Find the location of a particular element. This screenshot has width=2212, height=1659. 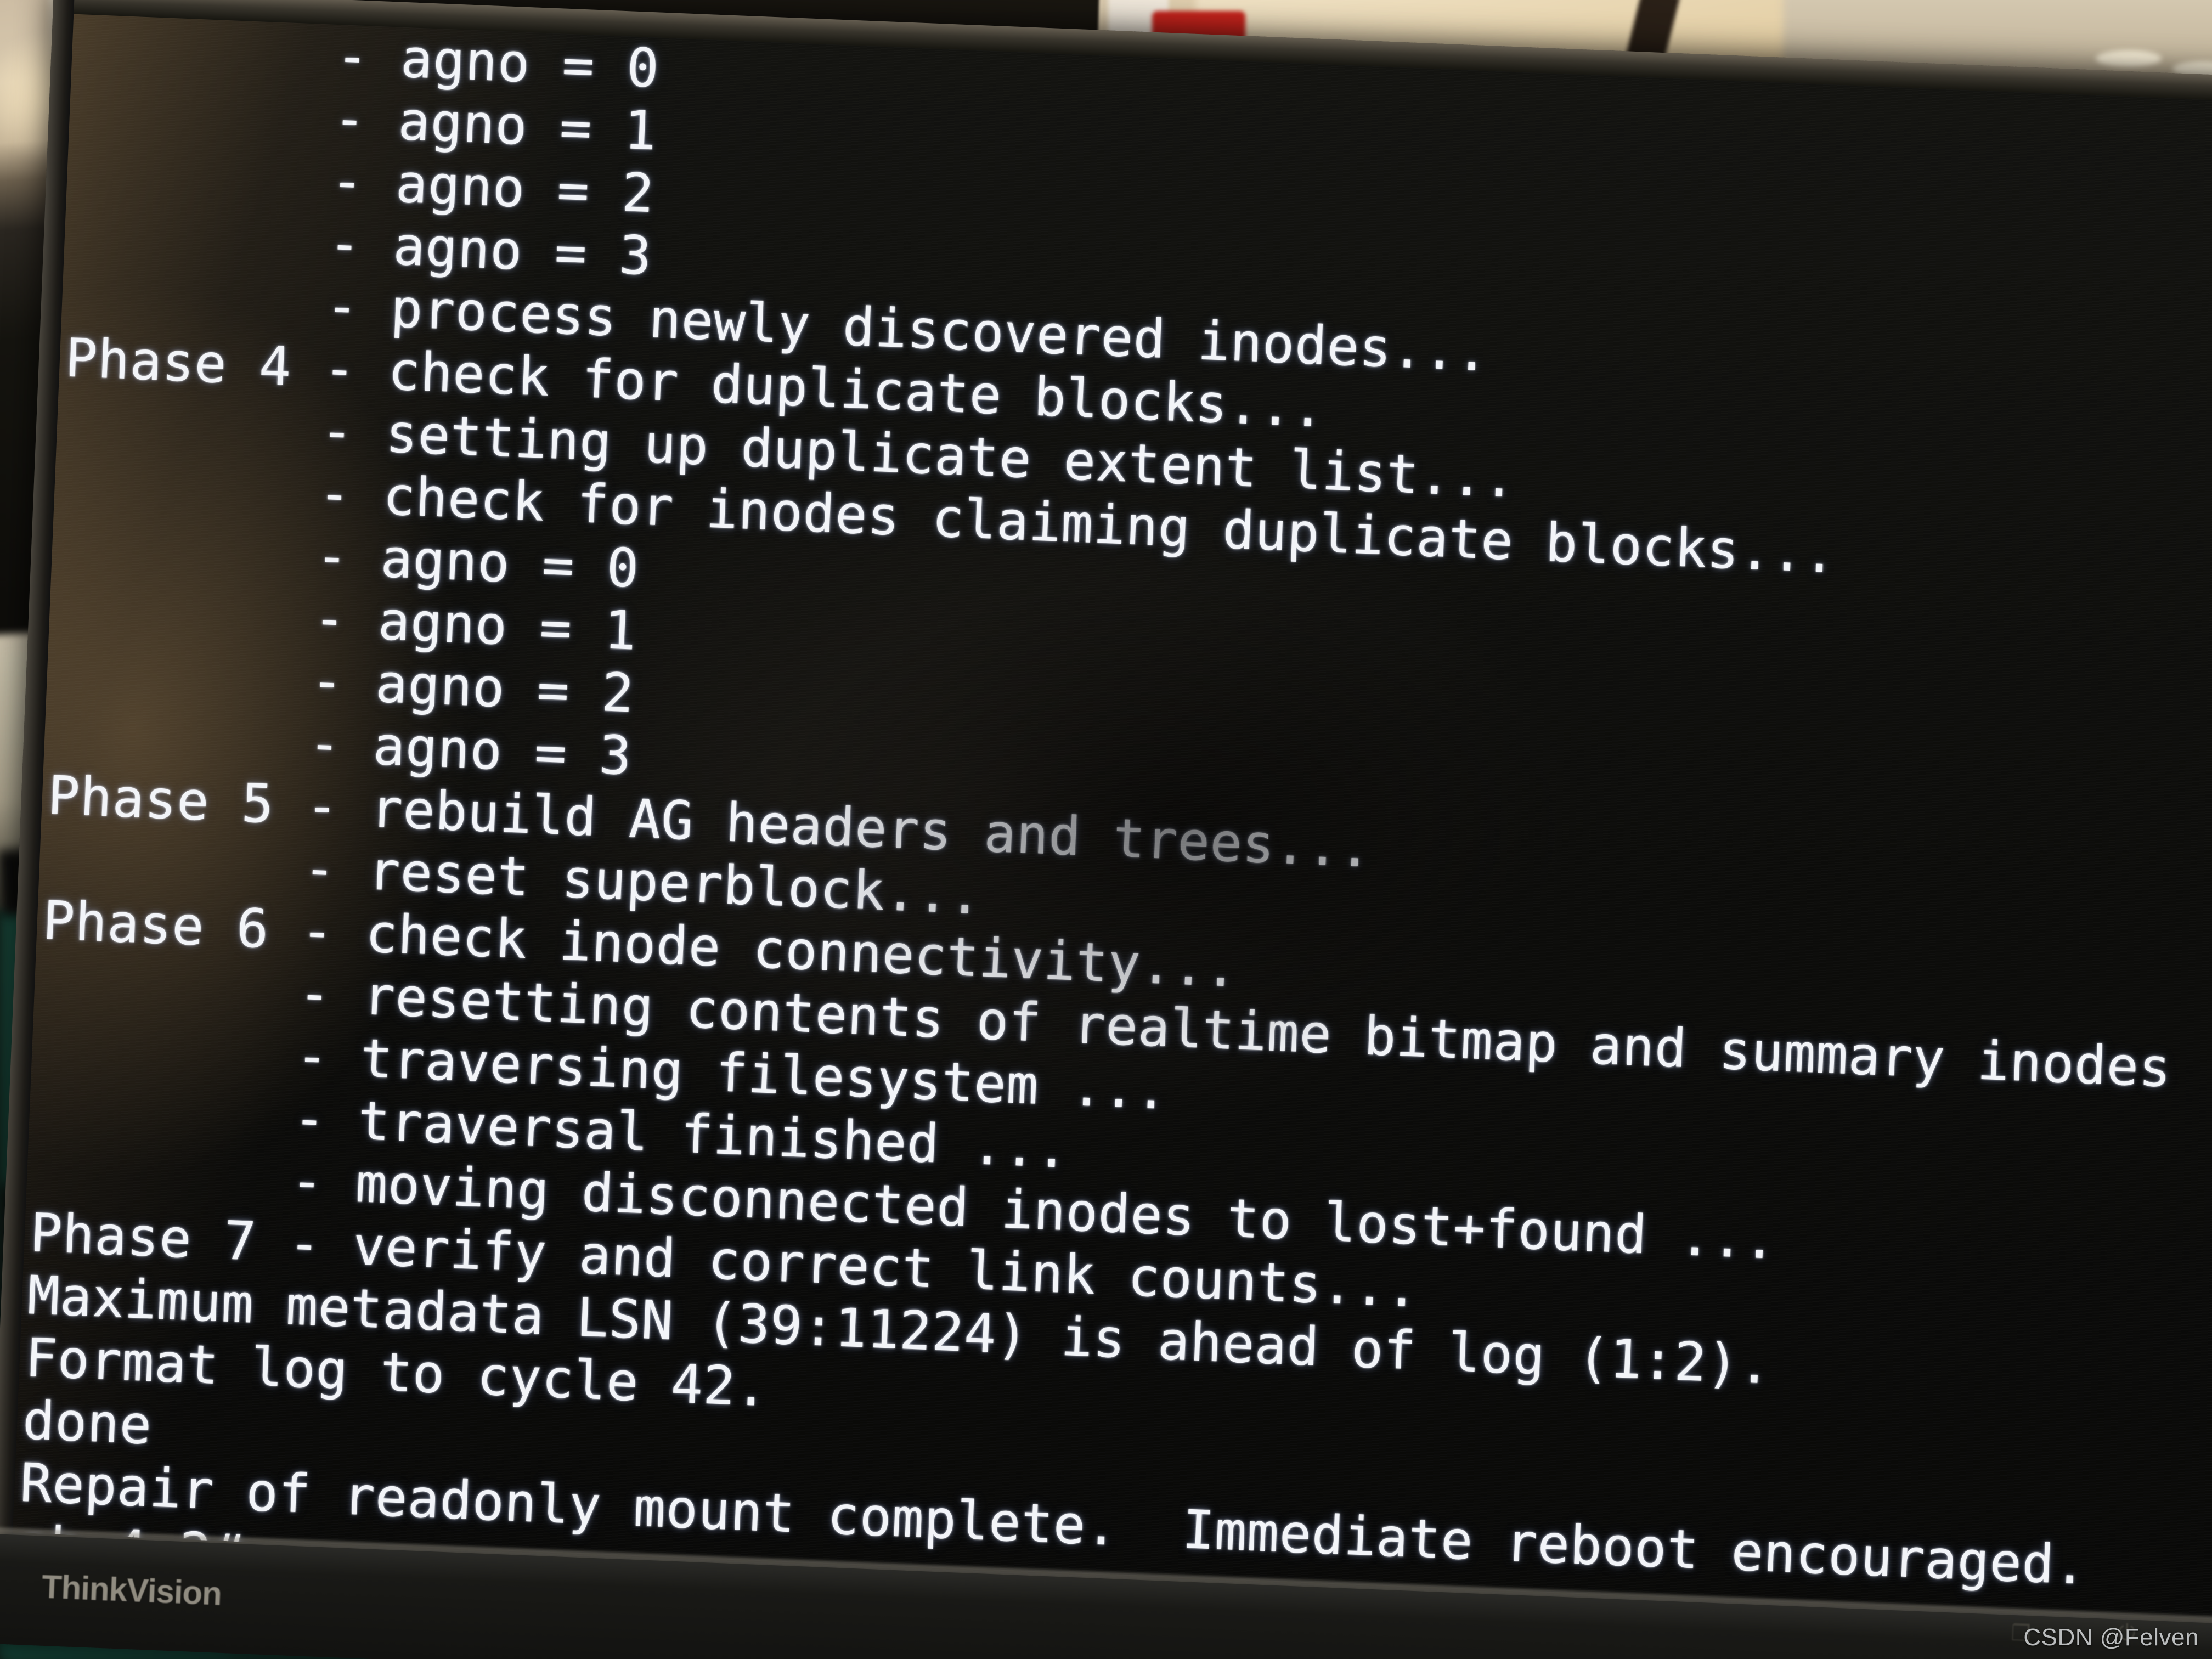

watermark: CSDN @Felven is located at coordinates (2111, 1637).